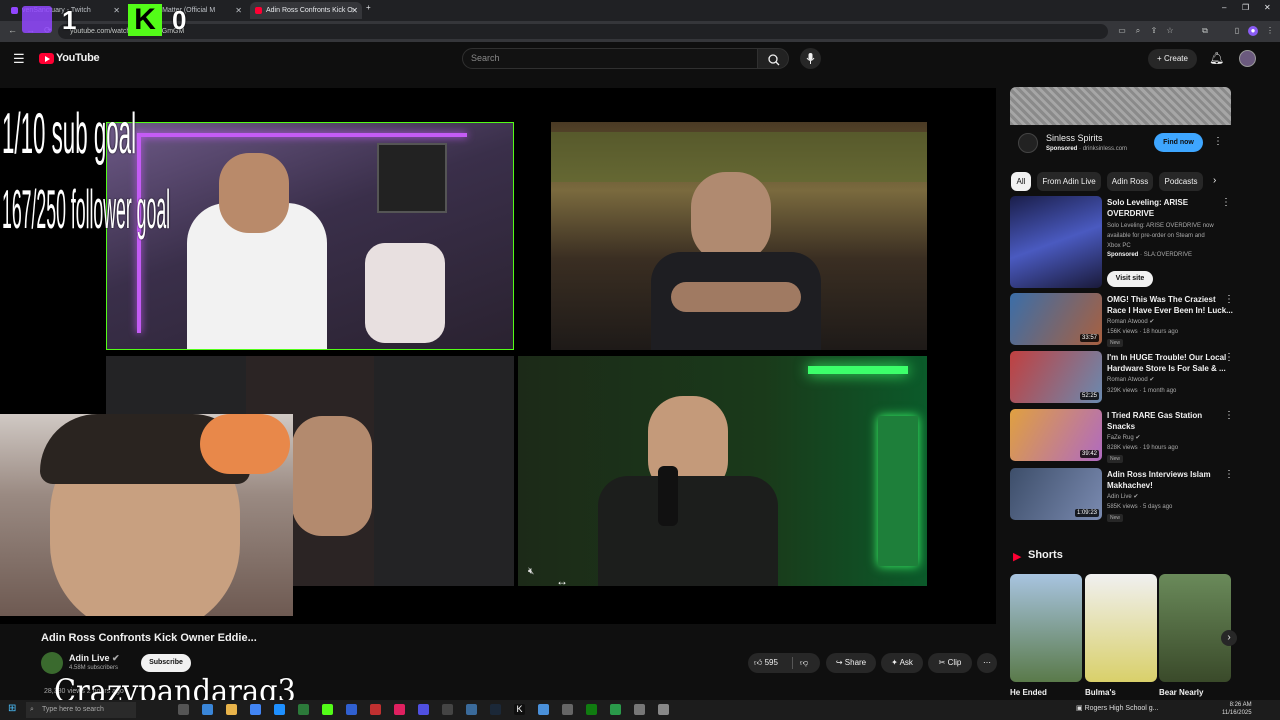  What do you see at coordinates (810, 58) in the screenshot?
I see `voice-search-button` at bounding box center [810, 58].